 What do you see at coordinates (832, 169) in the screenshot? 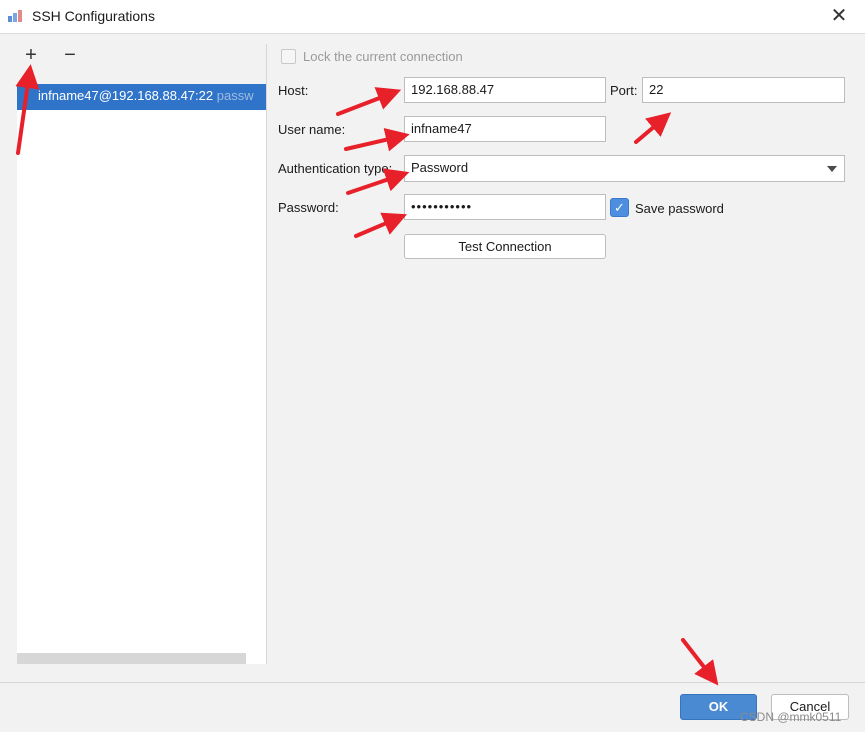
I see `chevron-down-icon` at bounding box center [832, 169].